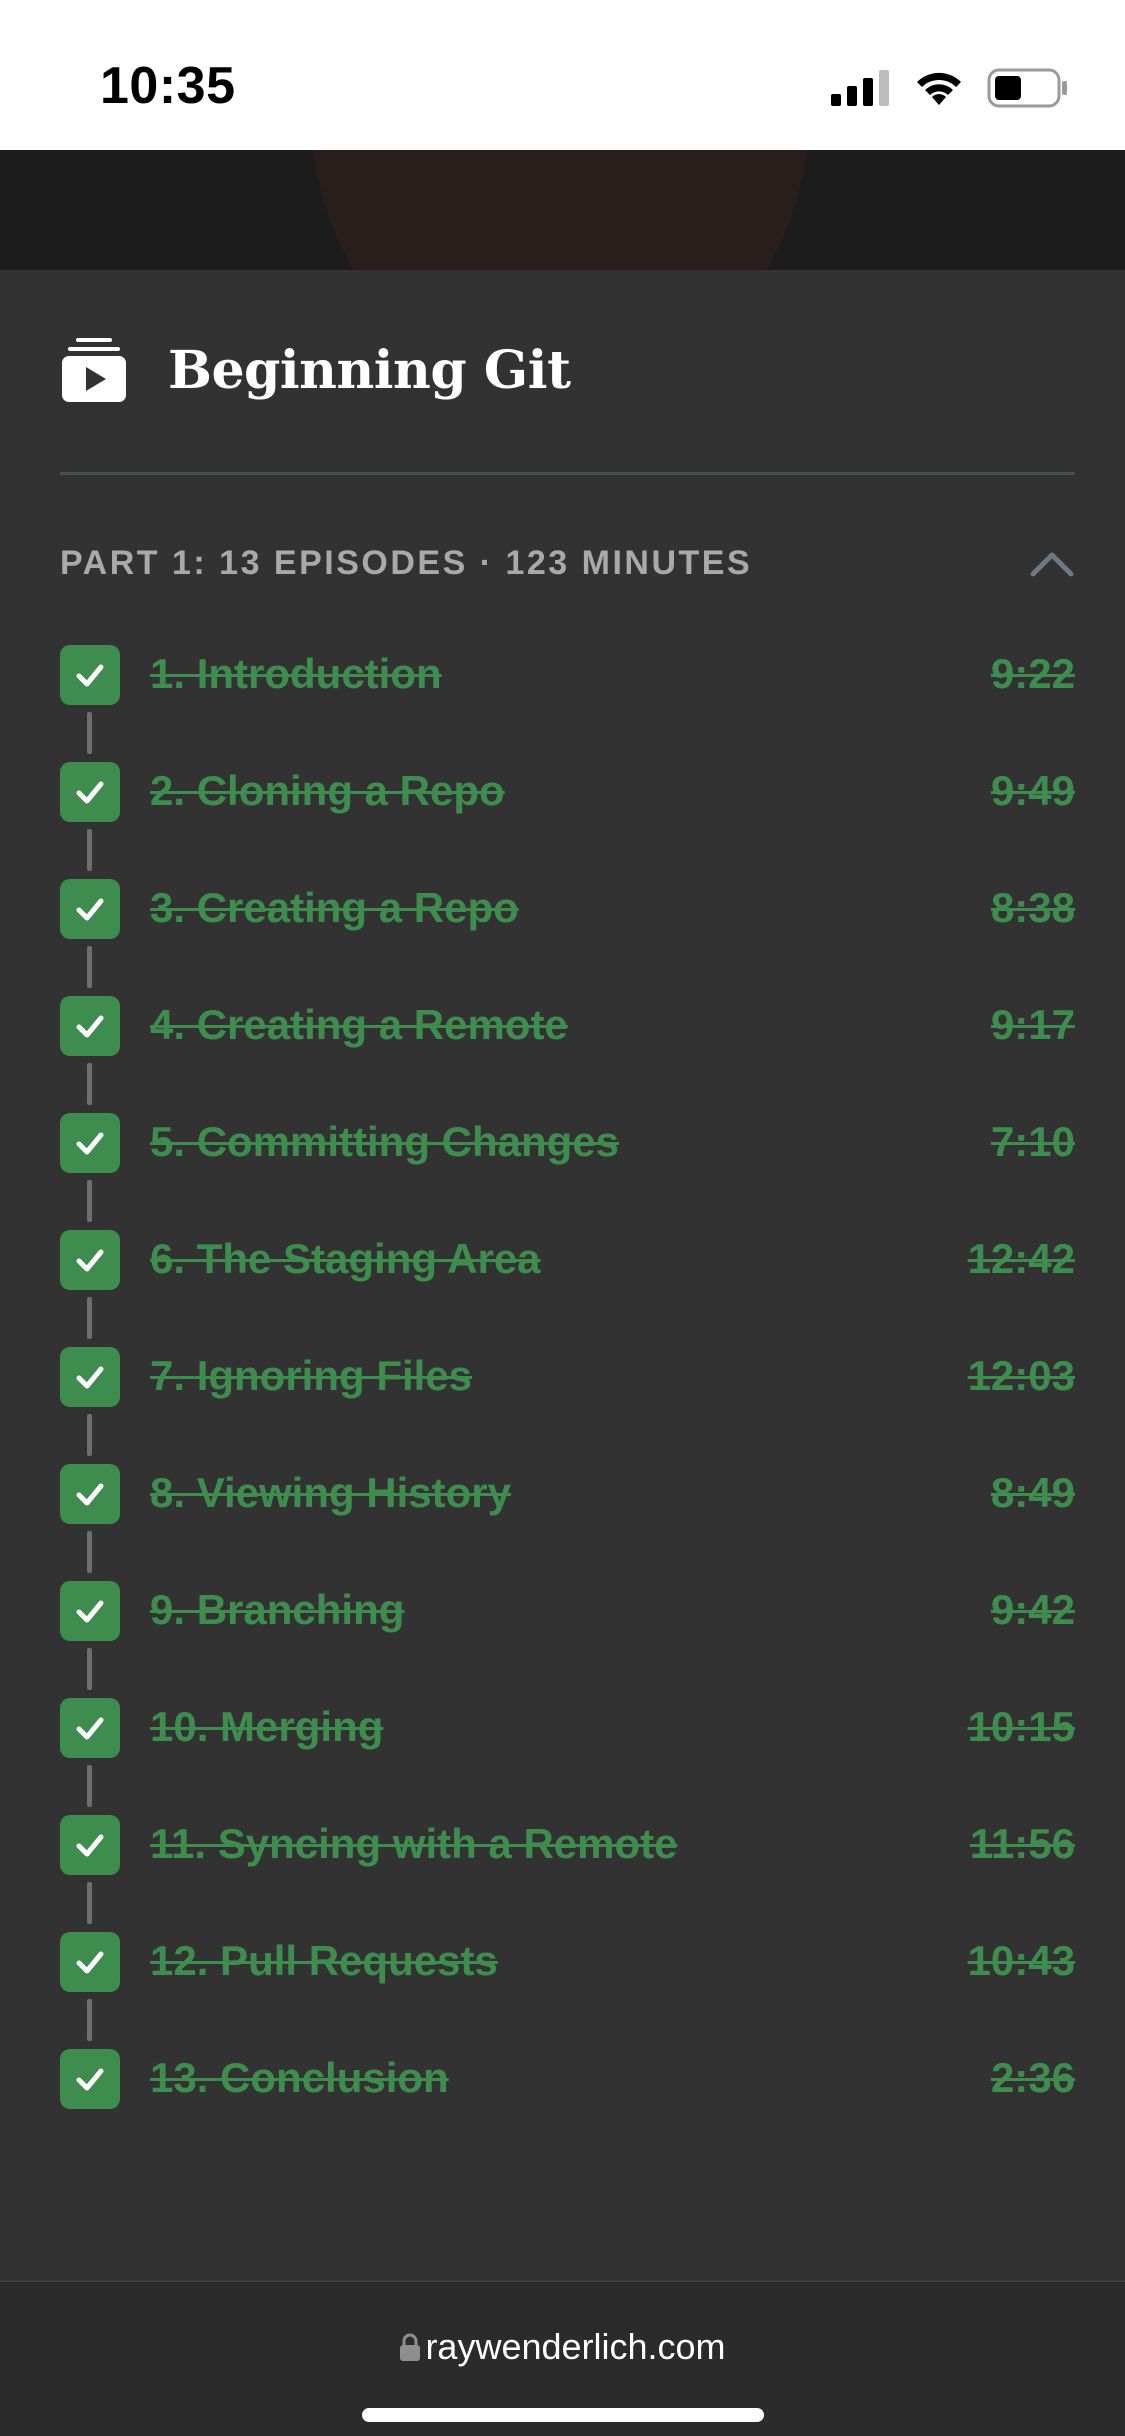  I want to click on episode-title: 13. Conclusion, so click(299, 2077).